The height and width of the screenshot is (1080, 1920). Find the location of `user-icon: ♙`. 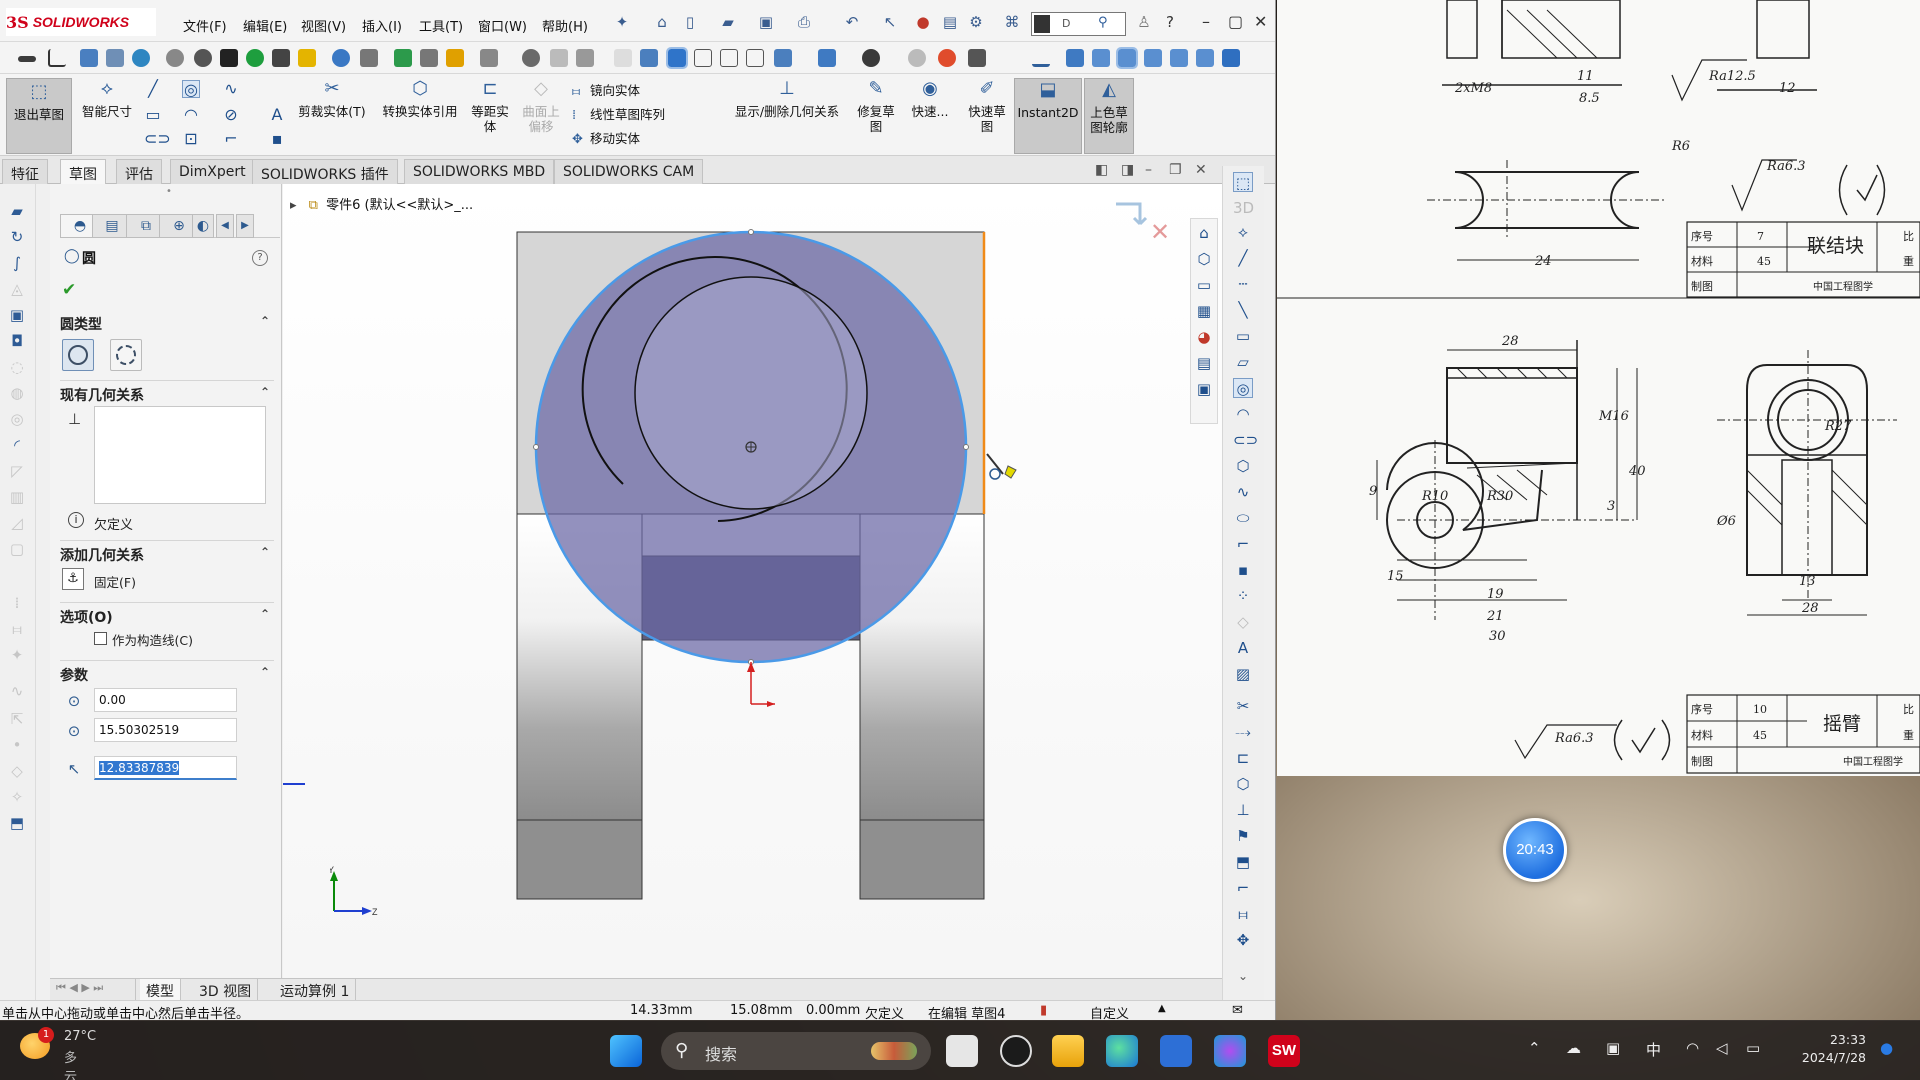

user-icon: ♙ is located at coordinates (1144, 22).